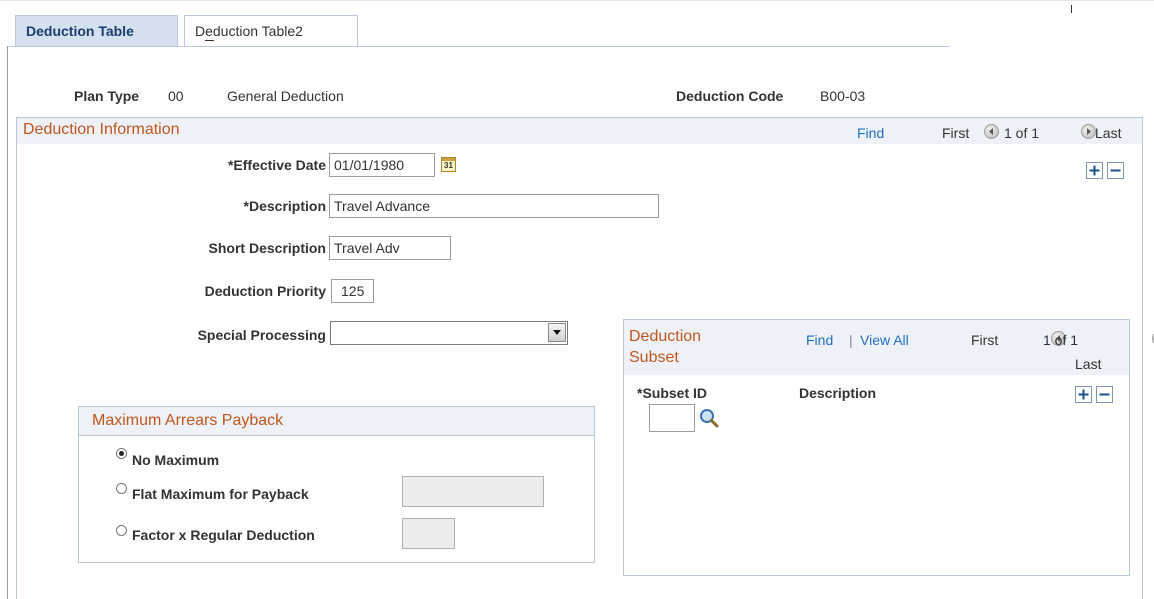  Describe the element at coordinates (838, 393) in the screenshot. I see `subset-description-column-header: Description` at that location.